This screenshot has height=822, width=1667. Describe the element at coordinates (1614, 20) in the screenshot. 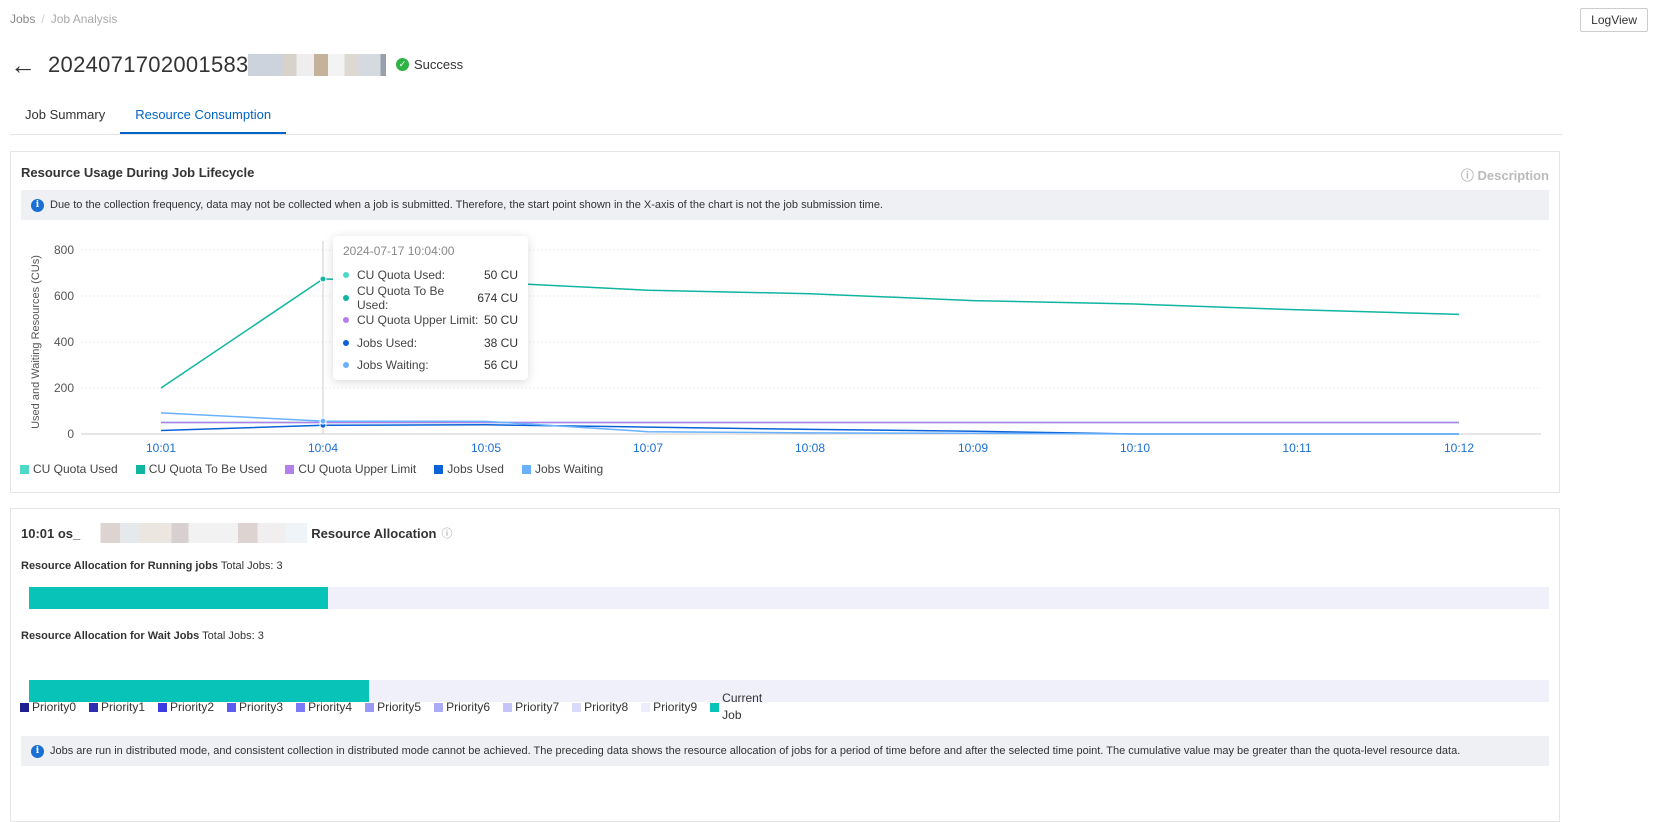

I see `logview-button: LogView` at that location.